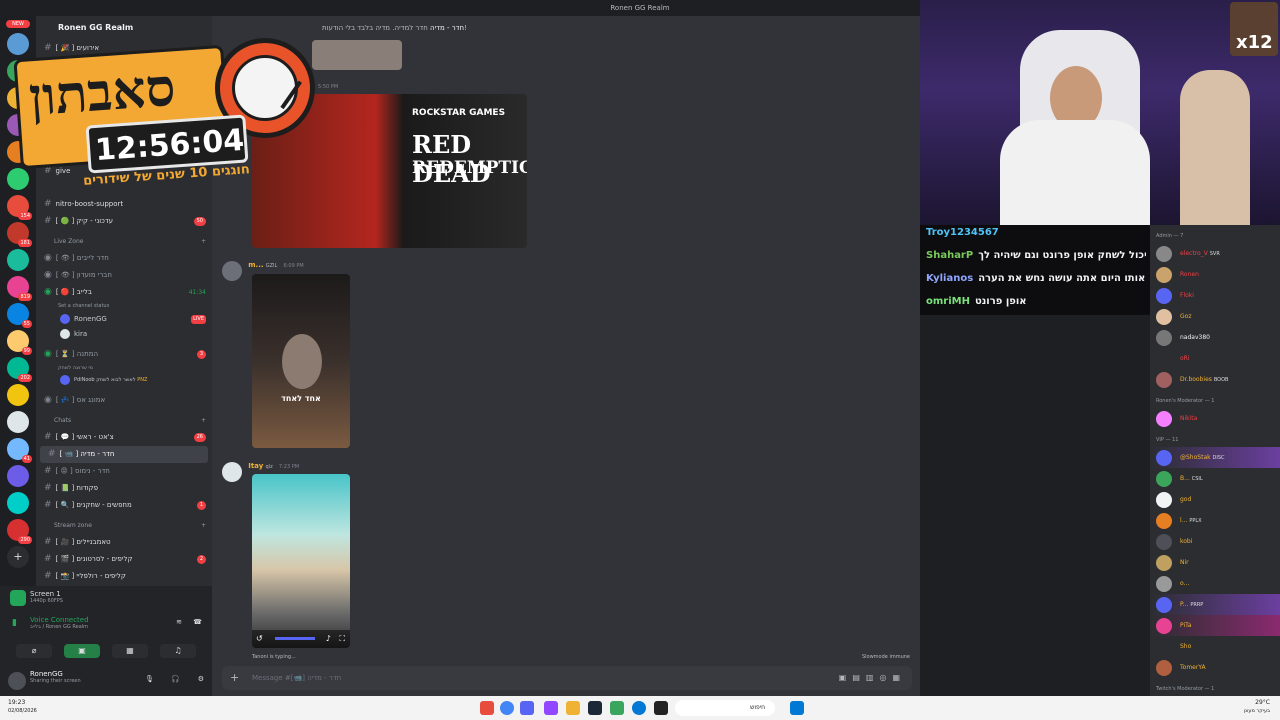 This screenshot has width=1280, height=720. What do you see at coordinates (178, 651) in the screenshot?
I see `soundboard-button: ♫` at bounding box center [178, 651].